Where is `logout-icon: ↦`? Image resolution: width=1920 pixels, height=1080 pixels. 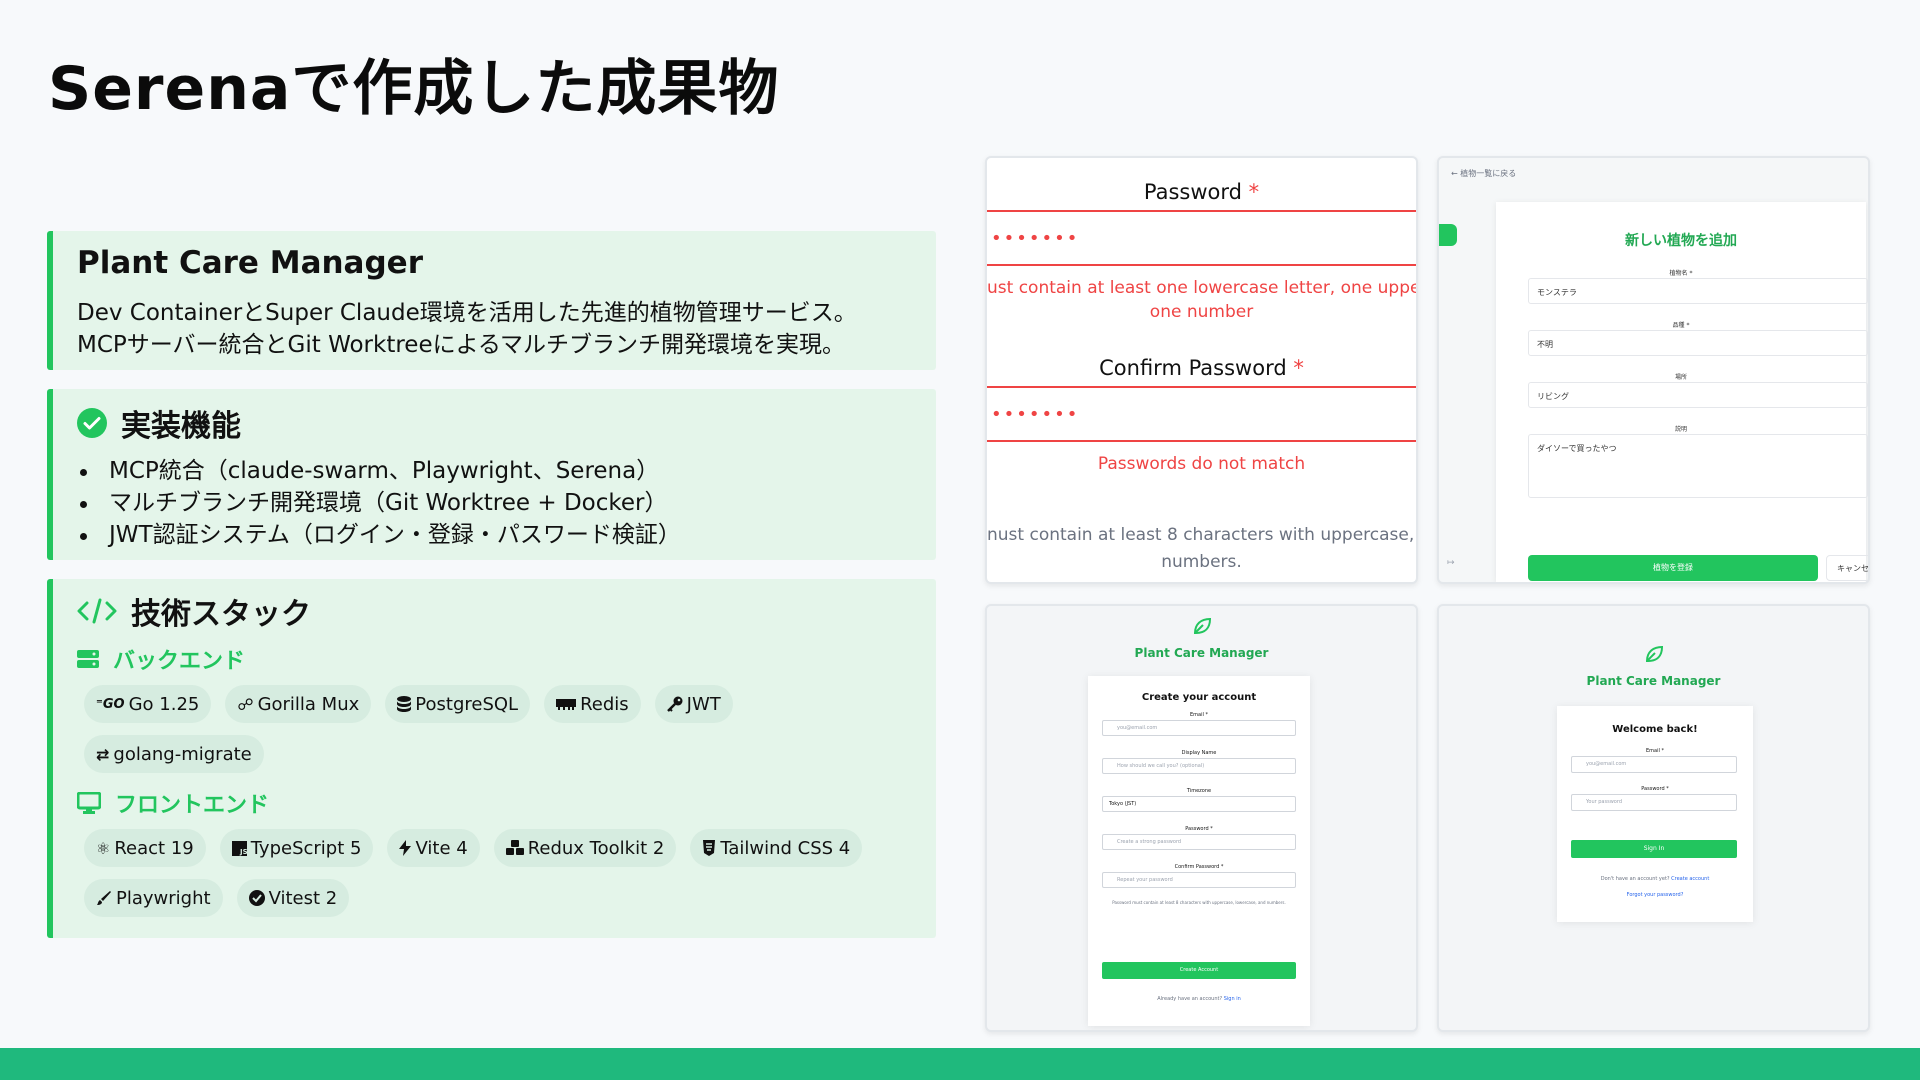 logout-icon: ↦ is located at coordinates (1451, 563).